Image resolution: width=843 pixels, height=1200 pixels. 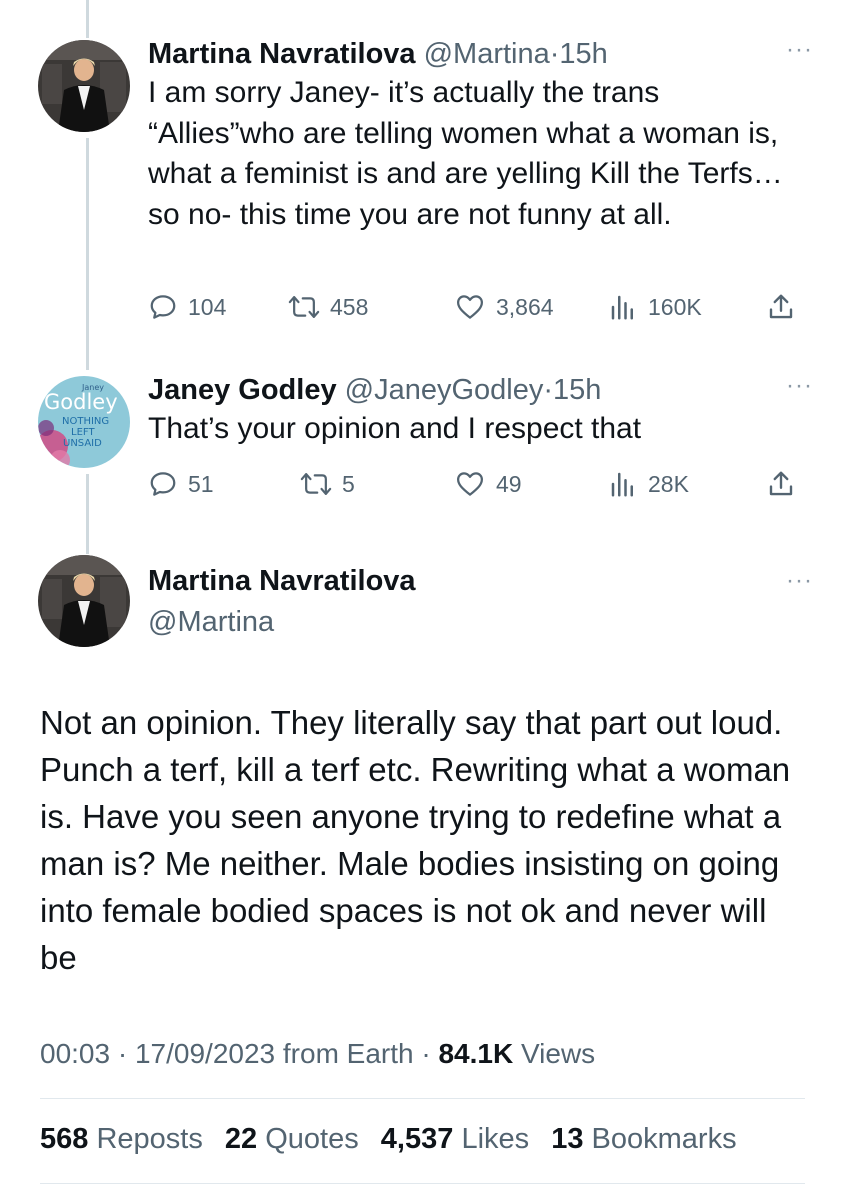 I want to click on like-button: 3,864, so click(x=504, y=307).